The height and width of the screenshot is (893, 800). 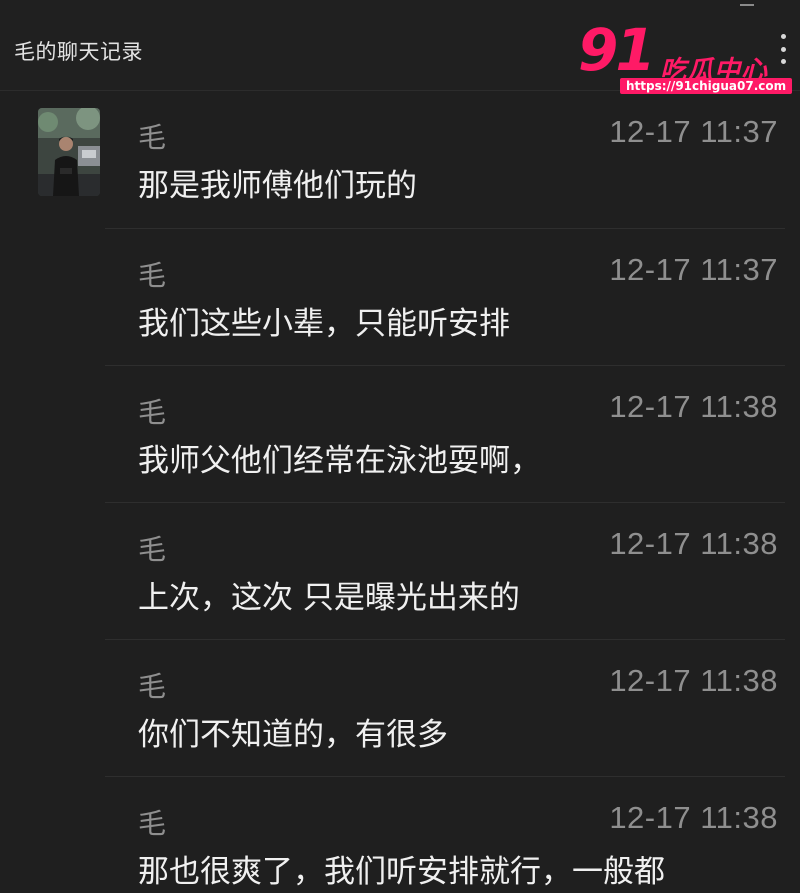 I want to click on watermark-url: https://91chigua07.com, so click(x=706, y=86).